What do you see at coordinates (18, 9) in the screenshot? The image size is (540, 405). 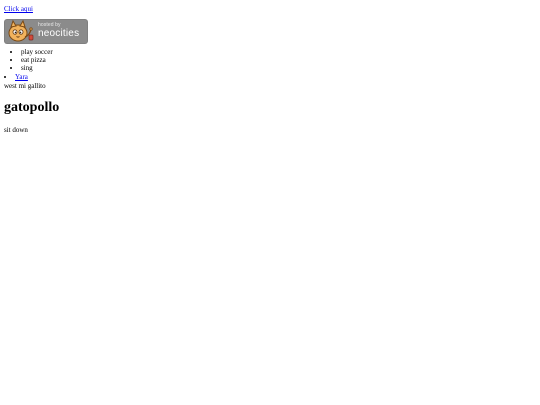 I see `click-here-link: Click aqui` at bounding box center [18, 9].